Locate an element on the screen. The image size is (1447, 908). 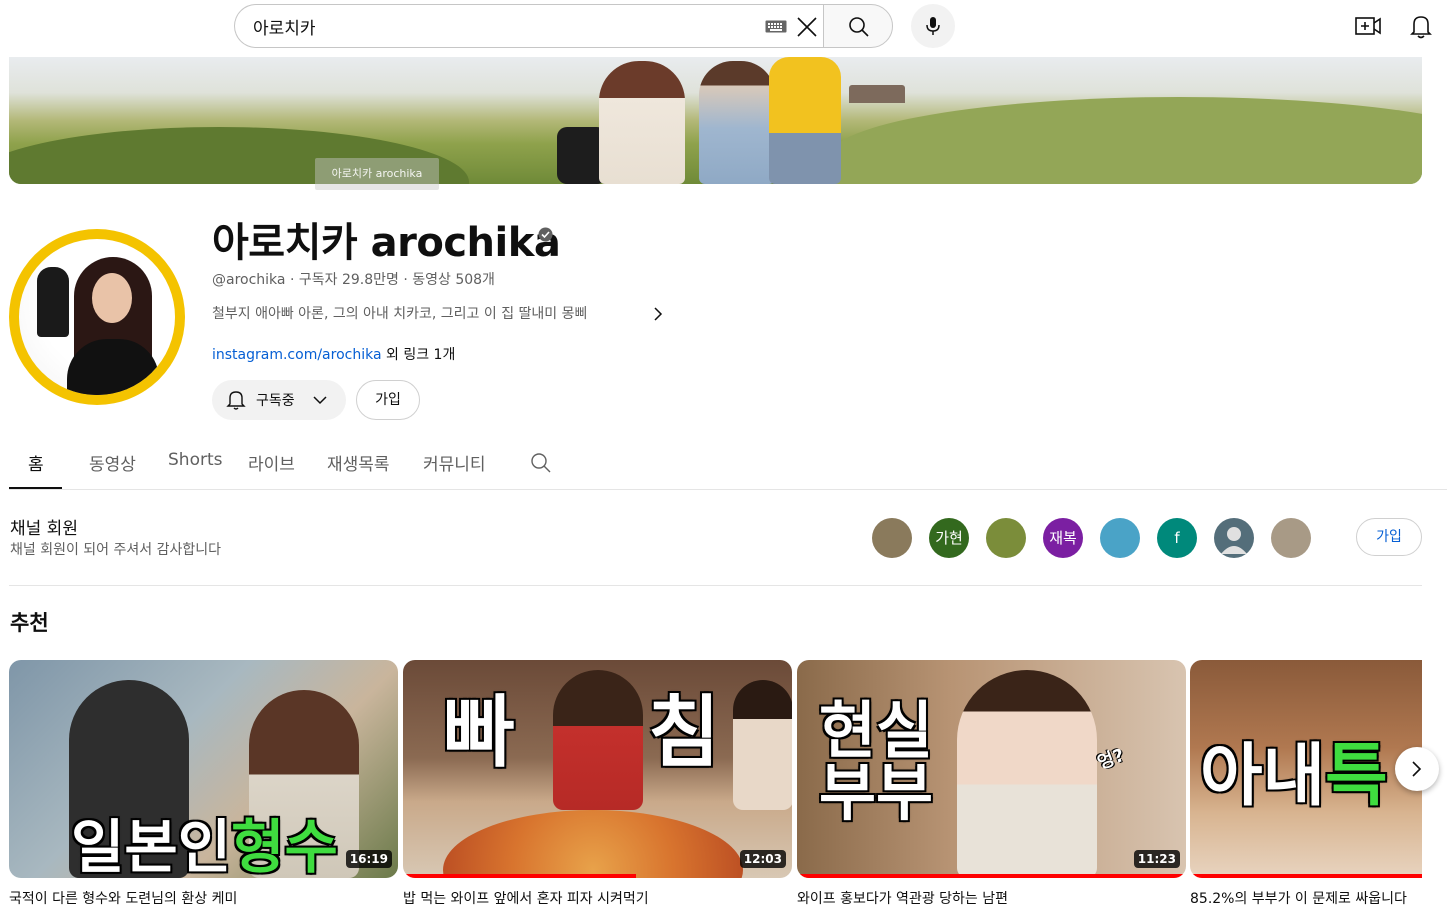
member-avatar: 가현 is located at coordinates (949, 538).